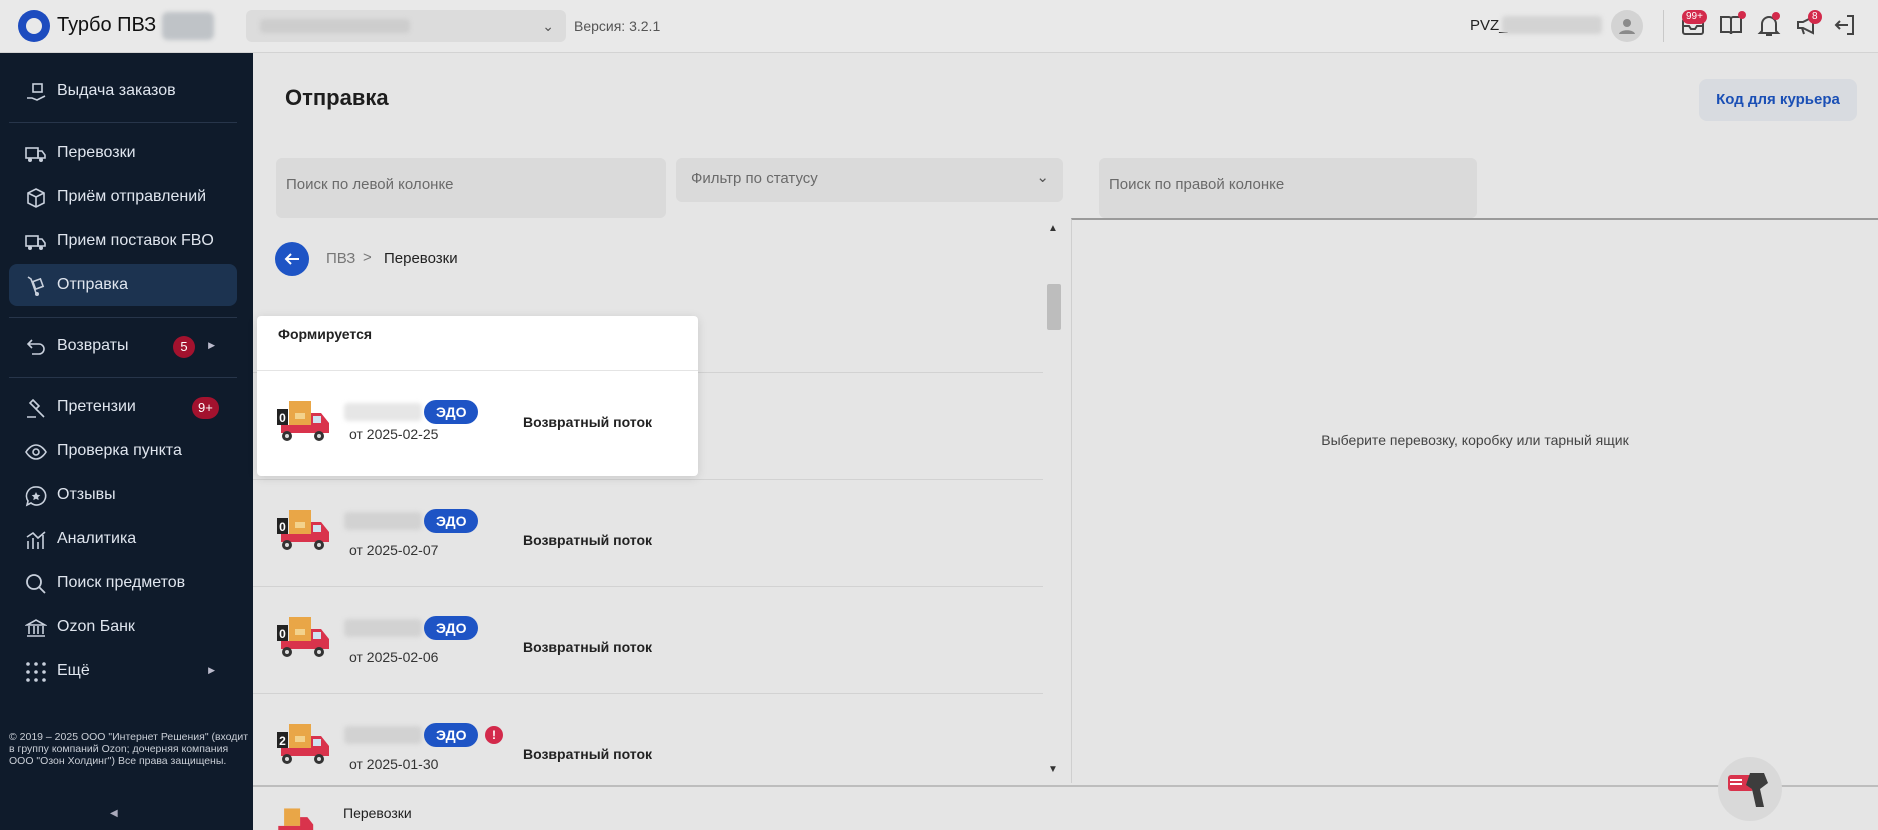 The height and width of the screenshot is (830, 1878). Describe the element at coordinates (123, 627) in the screenshot. I see `sidebar-item-bank: Ozon Банк` at that location.